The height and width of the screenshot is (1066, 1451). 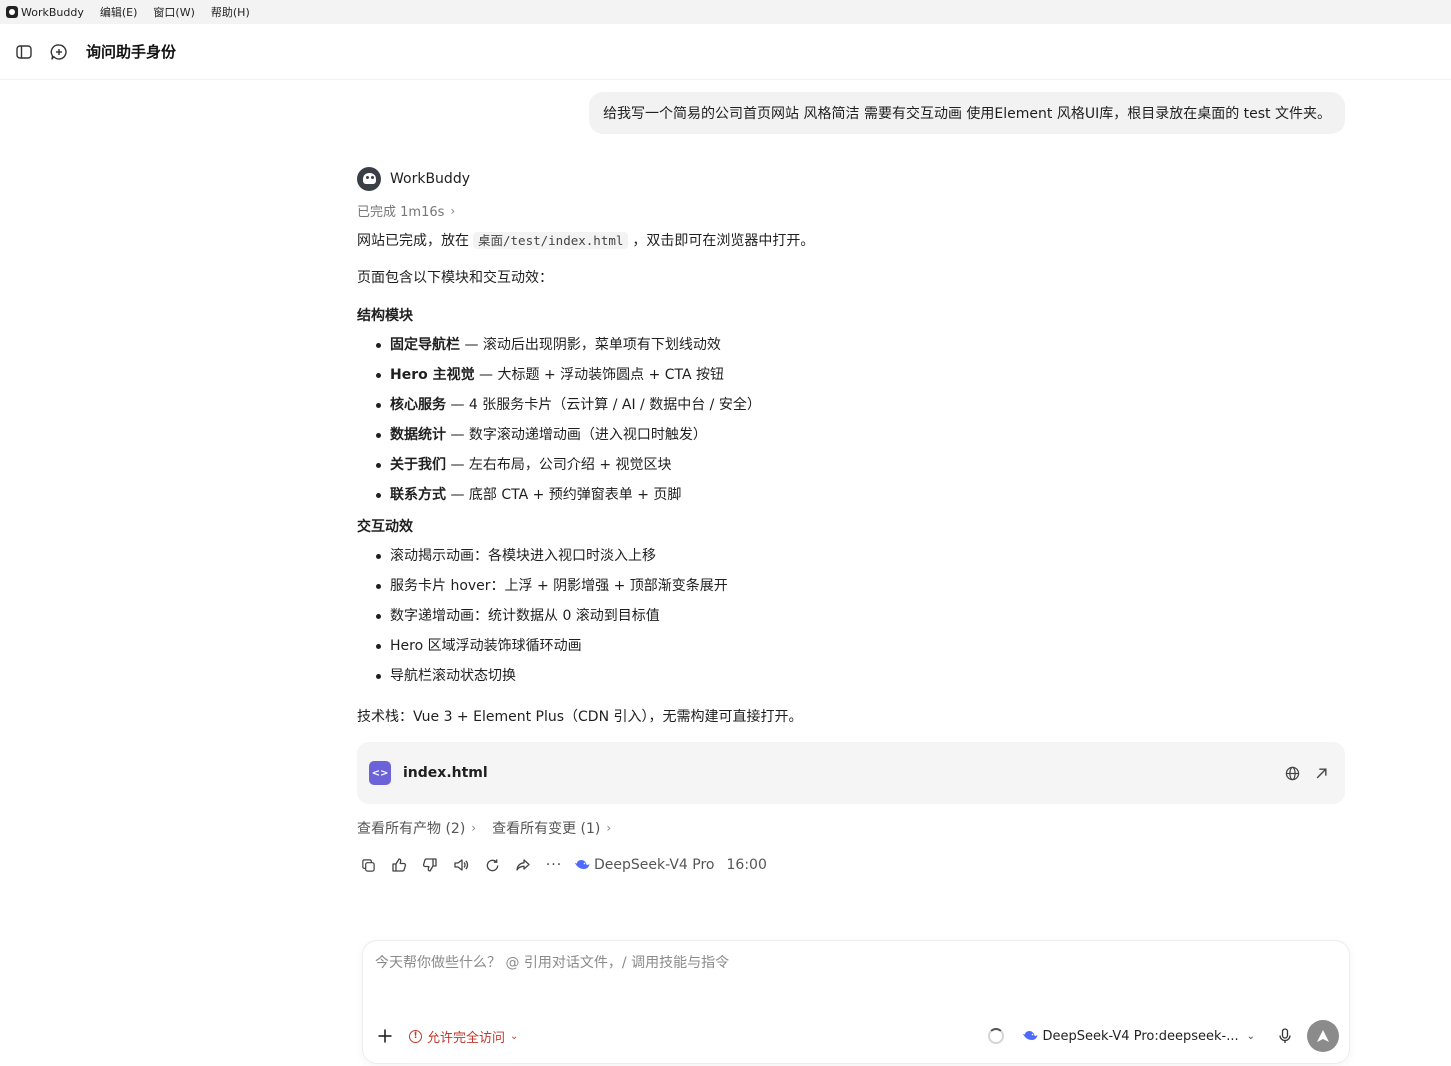 I want to click on result-paragraph: 网站已完成，放在 桌面/test/index.html ，双击即可在浏览器中打开。, so click(x=851, y=241).